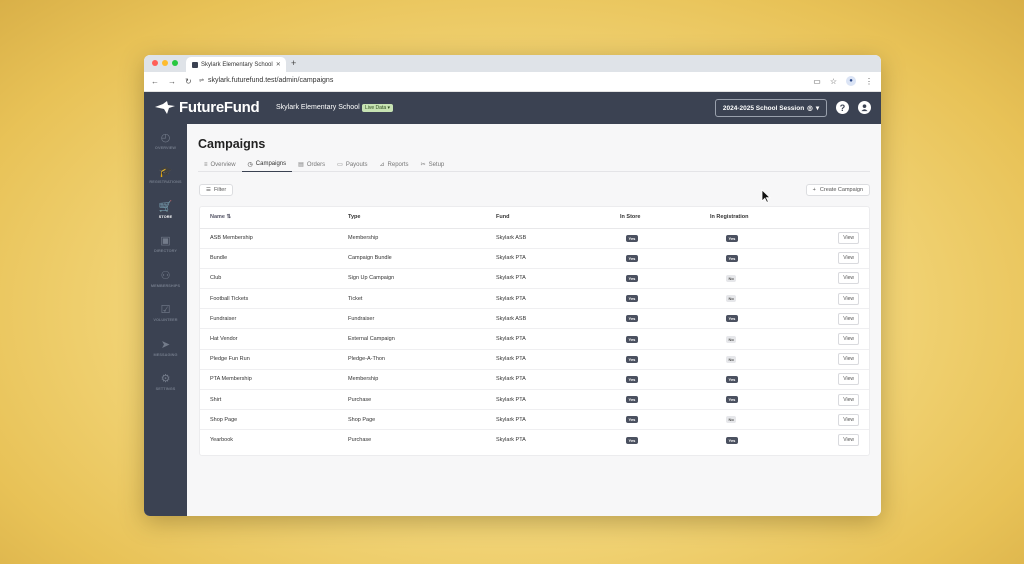 The image size is (1024, 564). Describe the element at coordinates (318, 107) in the screenshot. I see `school-name: Skylark Elementary School` at that location.